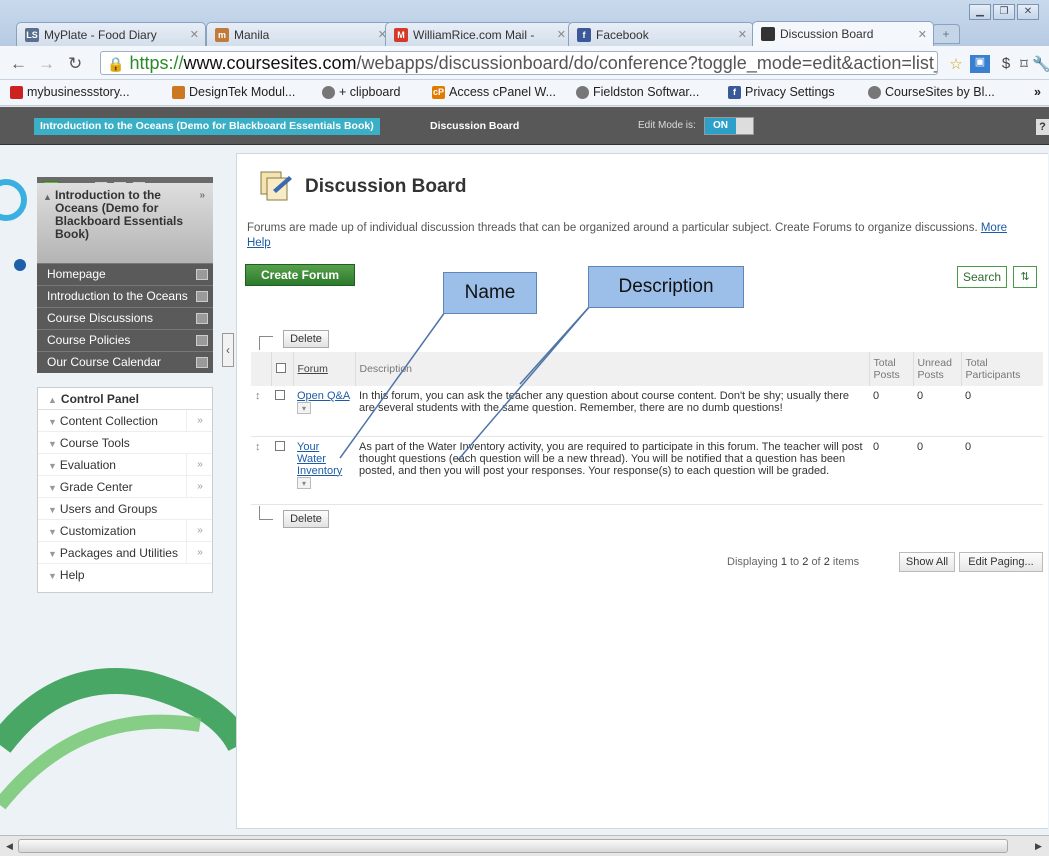 The width and height of the screenshot is (1049, 856). Describe the element at coordinates (392, 385) in the screenshot. I see `name-leader-line` at that location.